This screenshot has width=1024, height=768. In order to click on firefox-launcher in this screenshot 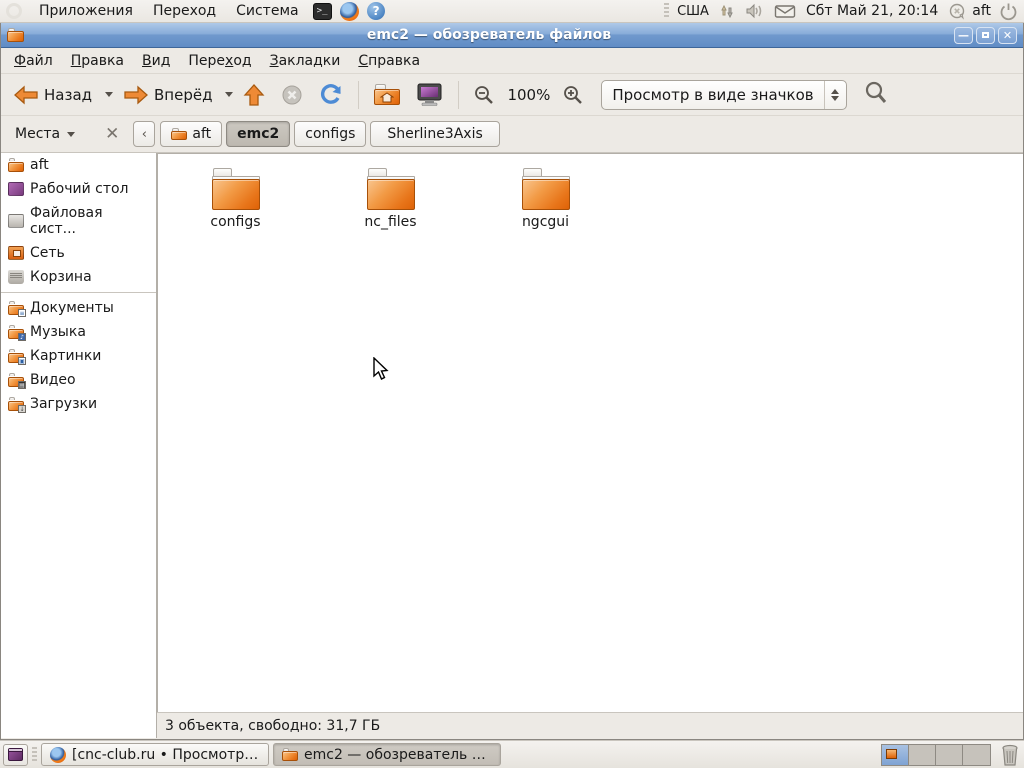, I will do `click(349, 11)`.